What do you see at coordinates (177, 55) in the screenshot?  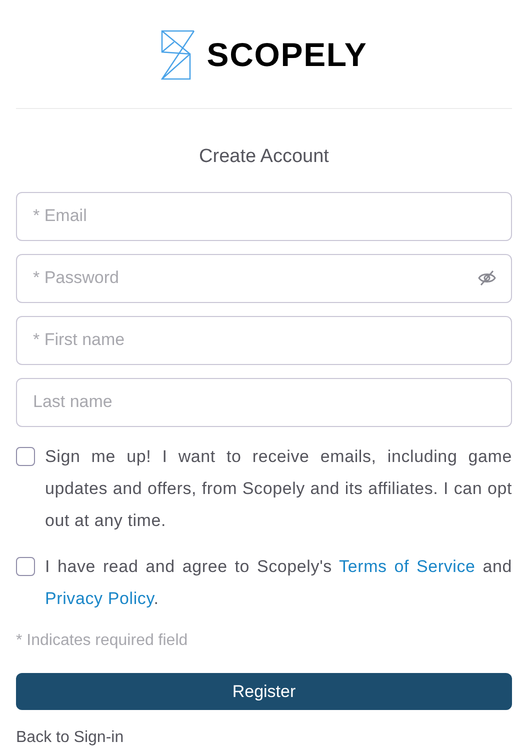 I see `logo-icon` at bounding box center [177, 55].